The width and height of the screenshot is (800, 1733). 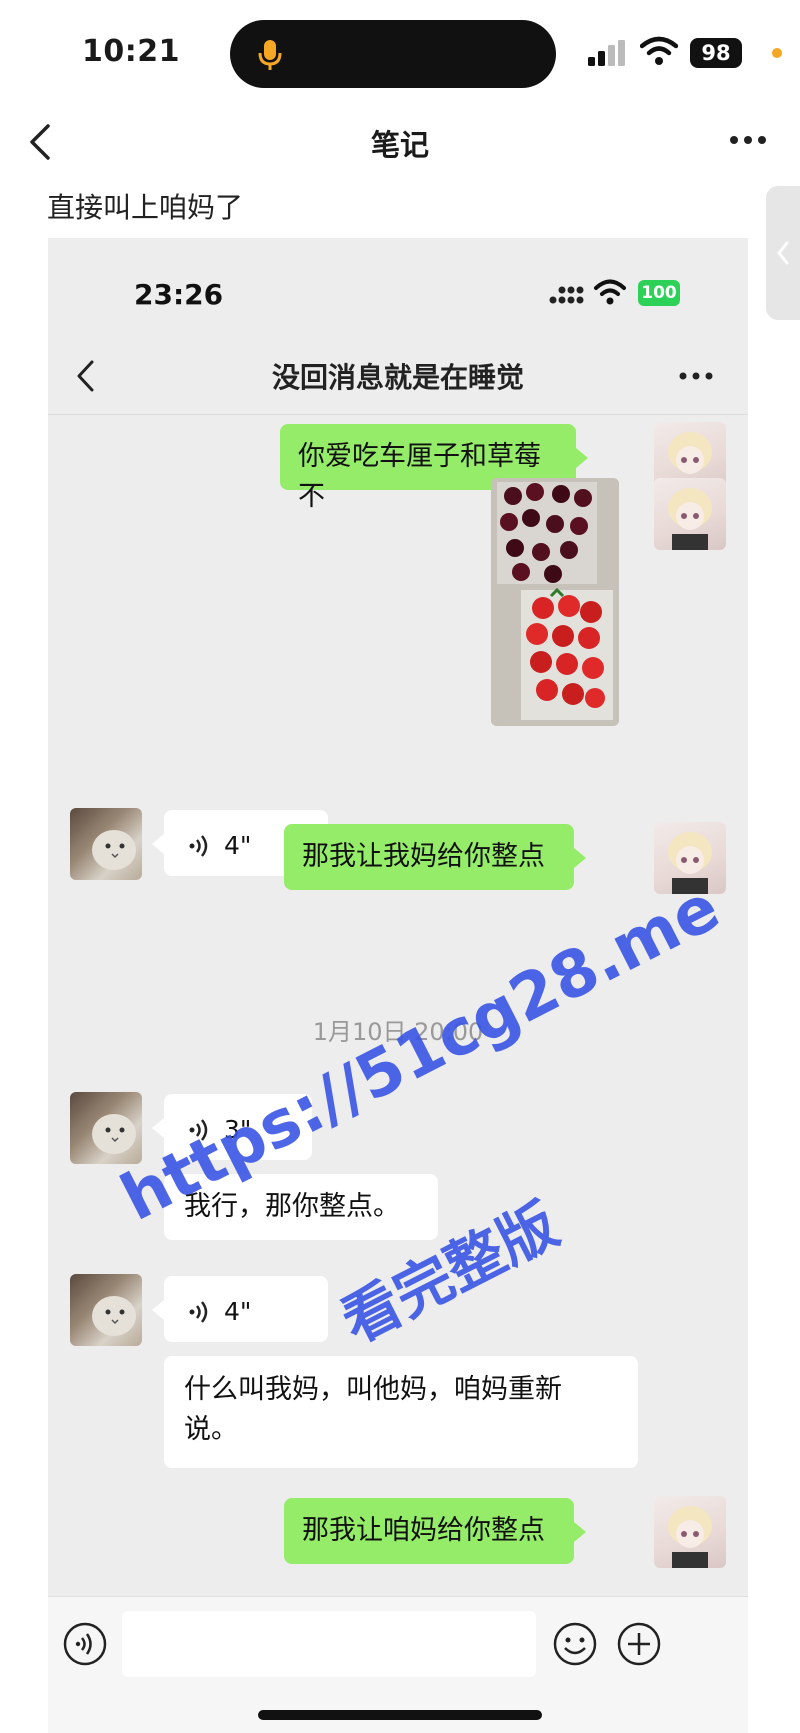 I want to click on status-bar: 10:21 98, so click(x=400, y=50).